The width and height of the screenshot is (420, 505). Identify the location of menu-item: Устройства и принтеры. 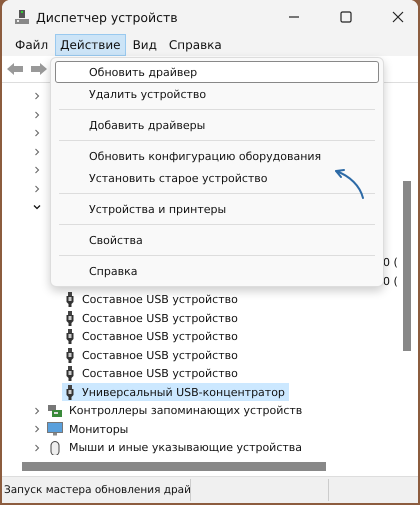
(217, 209).